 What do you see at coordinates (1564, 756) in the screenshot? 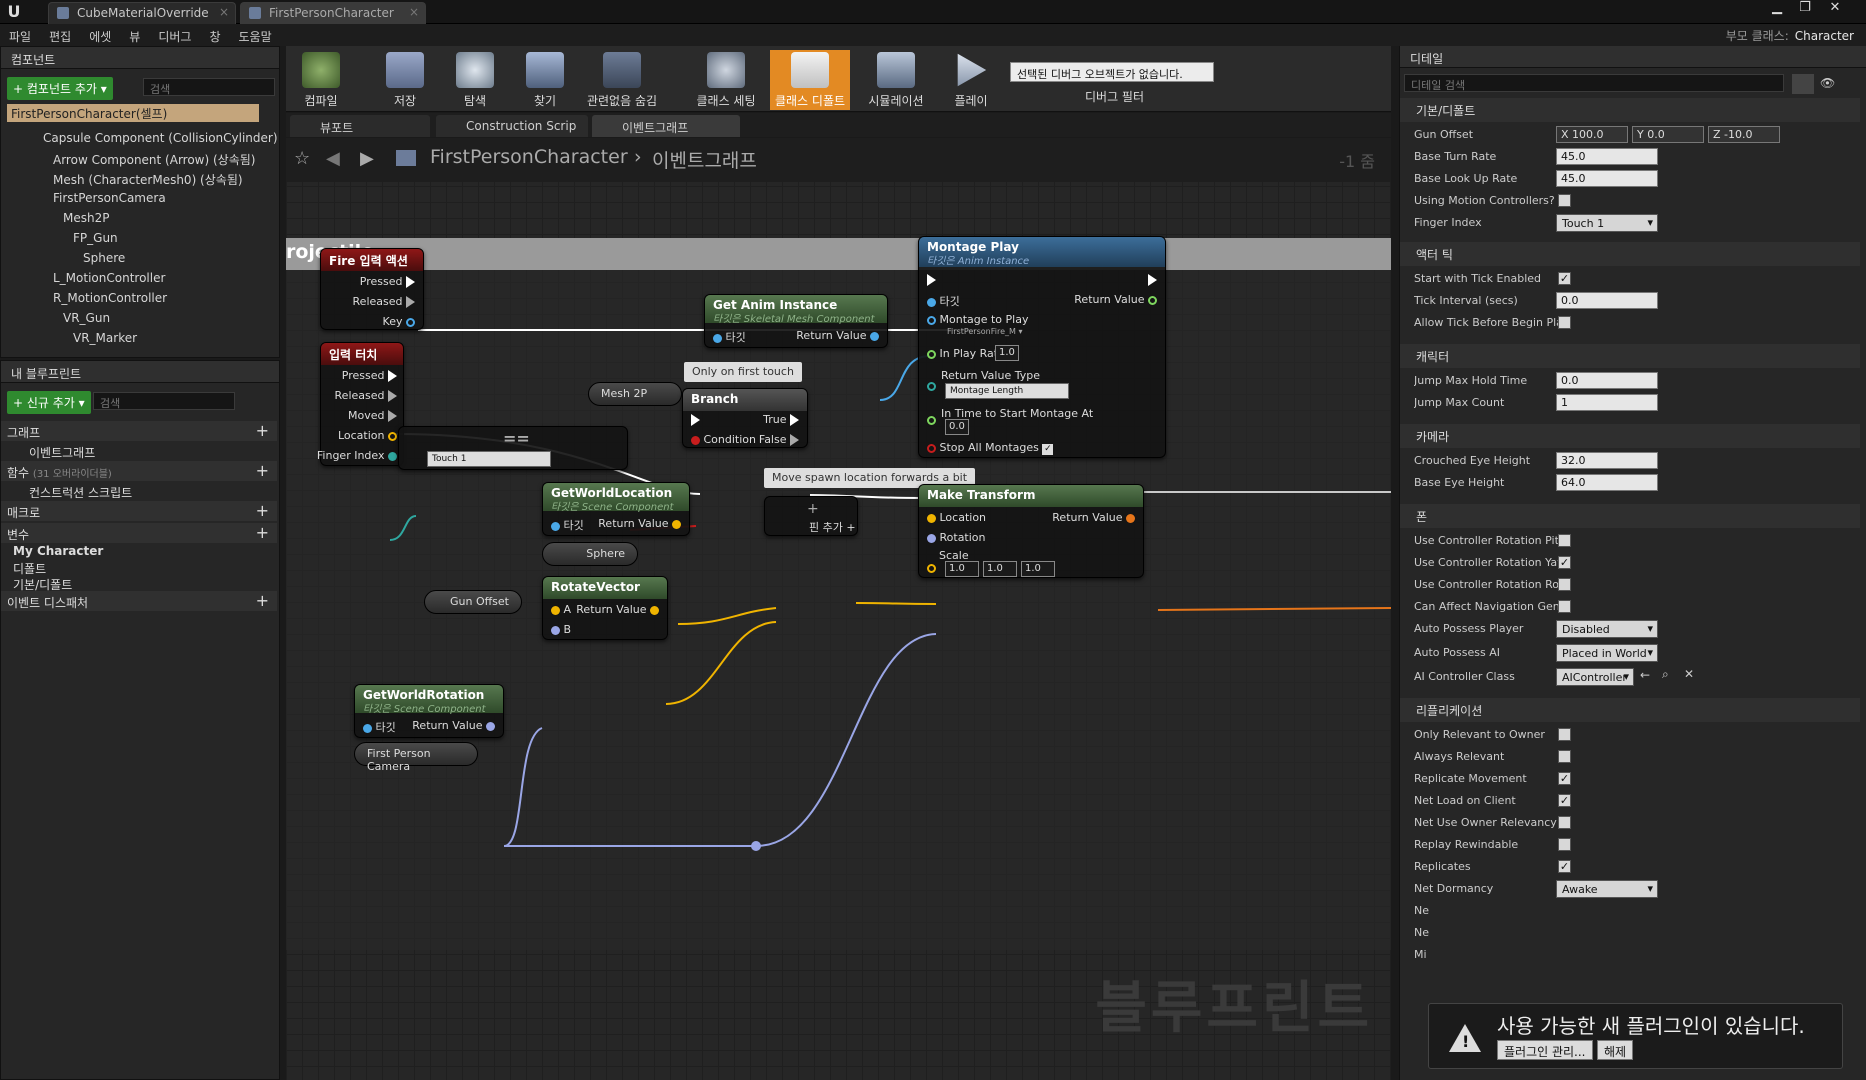
I see `always-relevant-checkbox` at bounding box center [1564, 756].